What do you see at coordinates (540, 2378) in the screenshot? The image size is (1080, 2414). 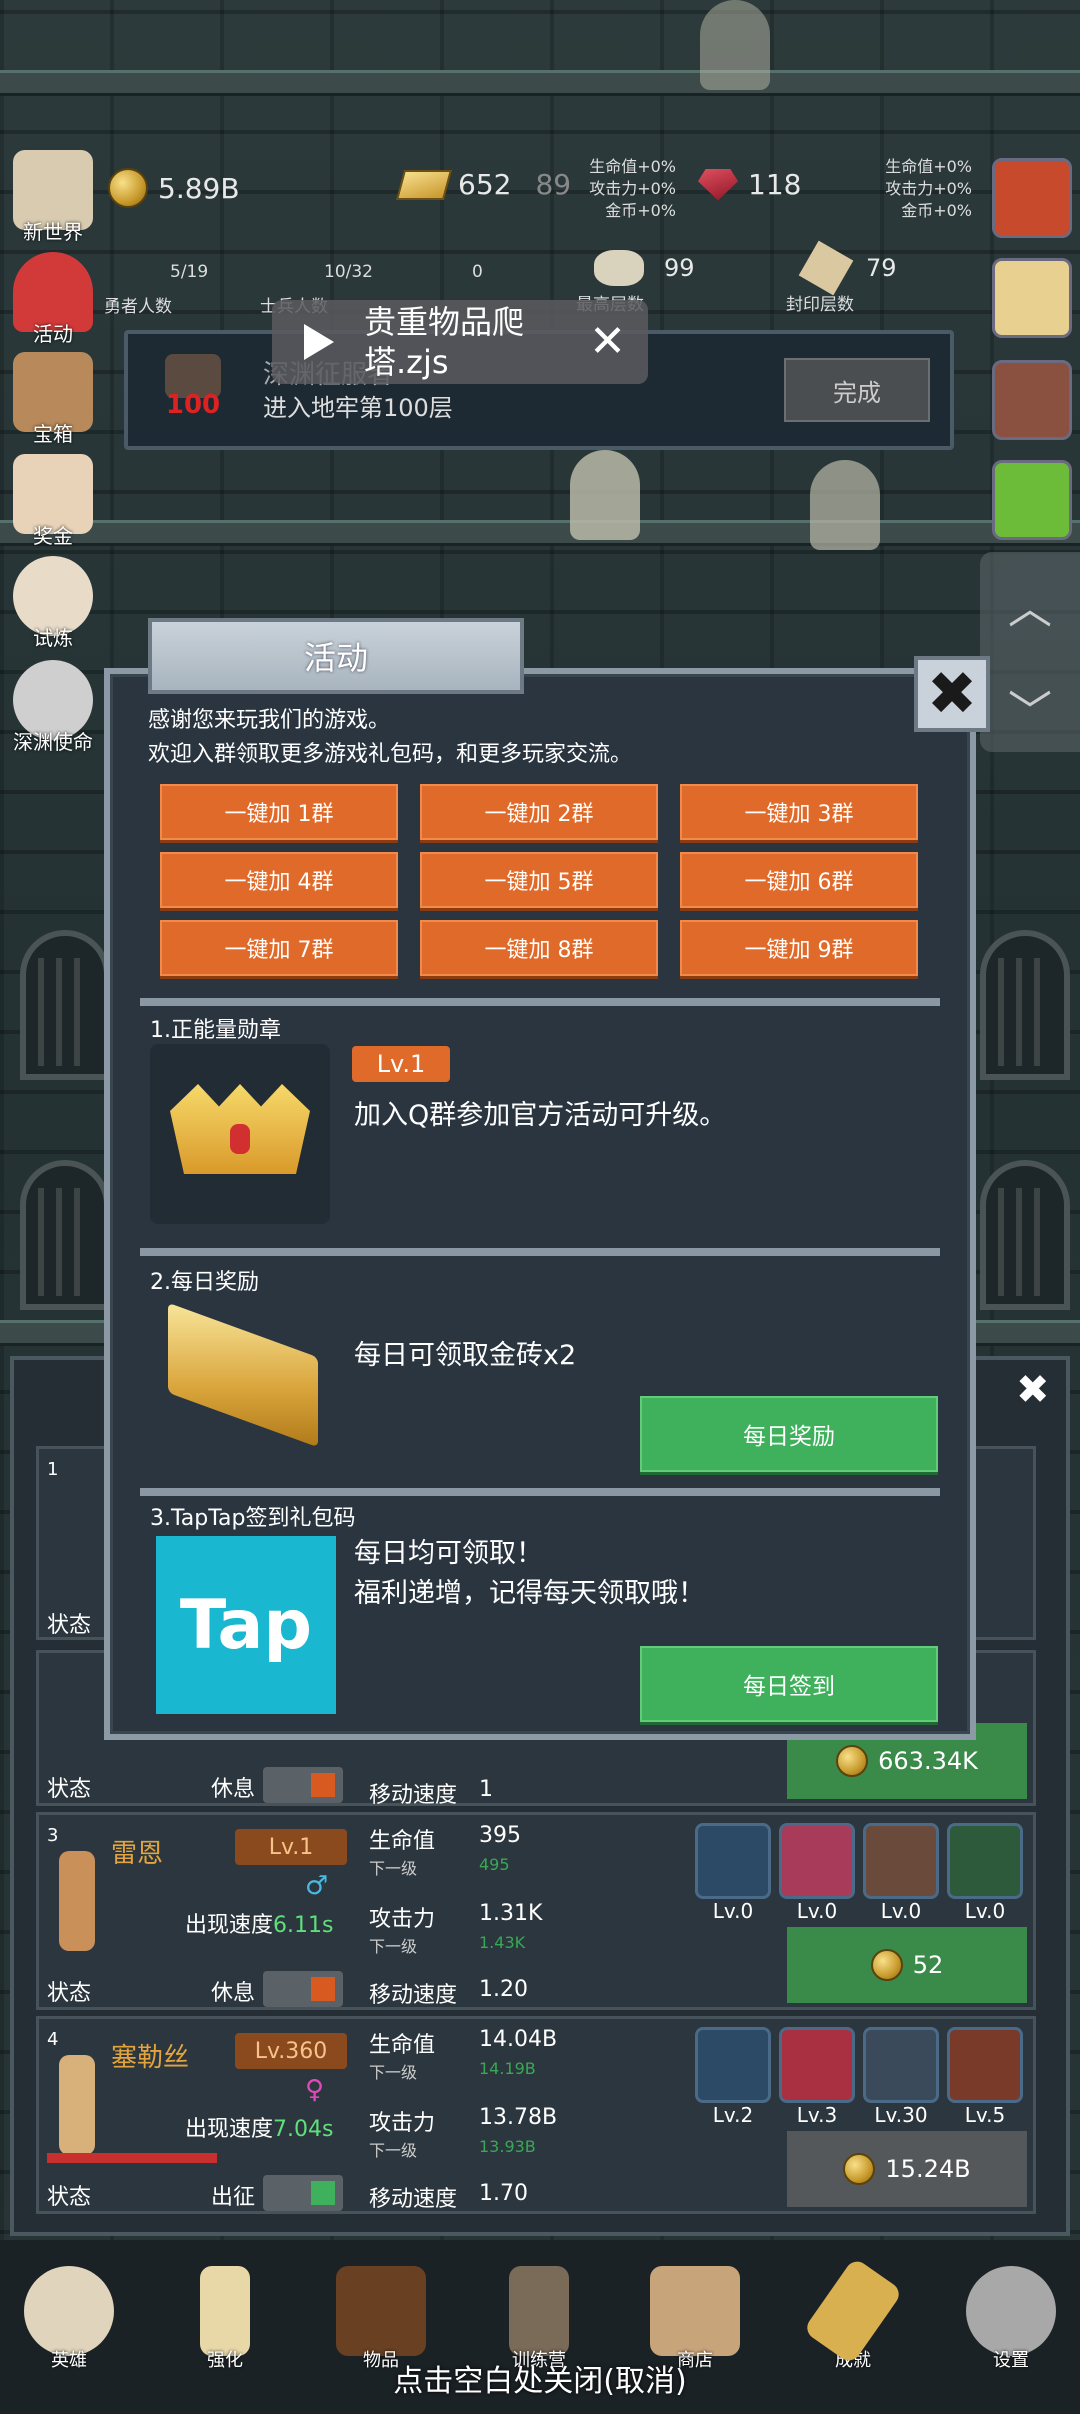 I see `close-hint: 点击空白处关闭(取消)` at bounding box center [540, 2378].